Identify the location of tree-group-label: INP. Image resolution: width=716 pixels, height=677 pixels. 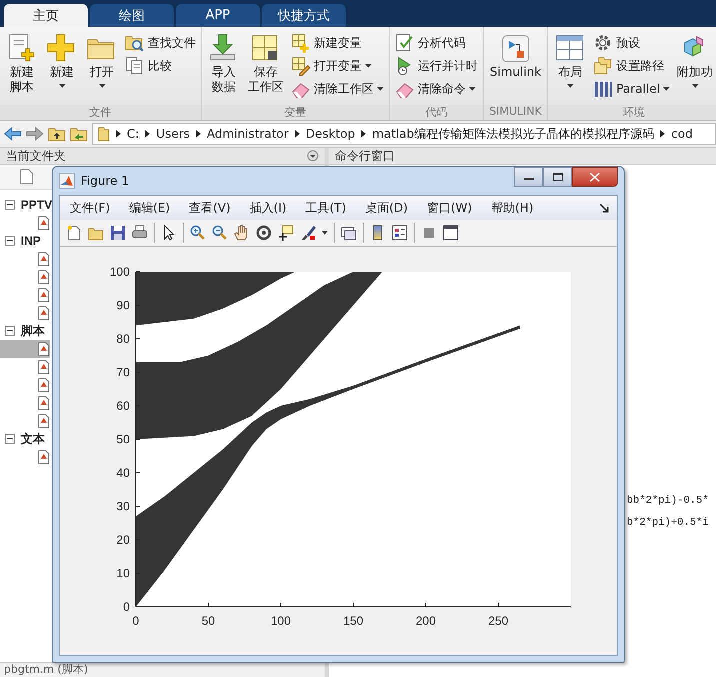
(31, 241).